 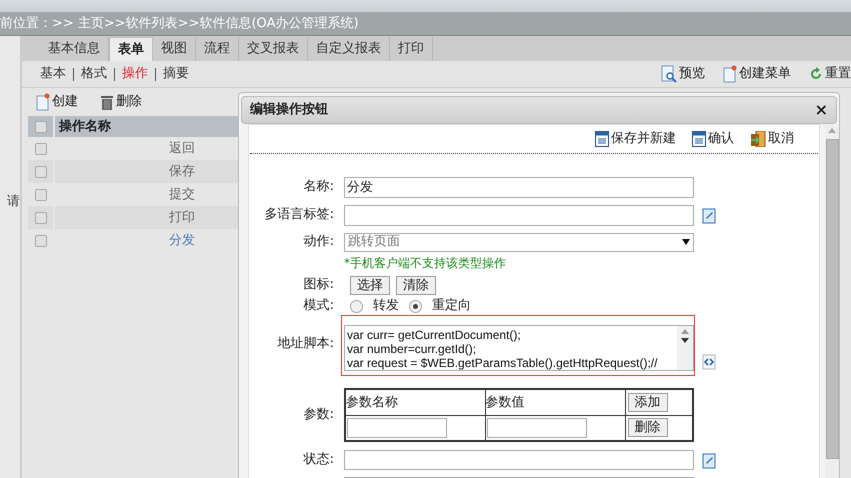 I want to click on toolbar-button: 创建, so click(x=57, y=102).